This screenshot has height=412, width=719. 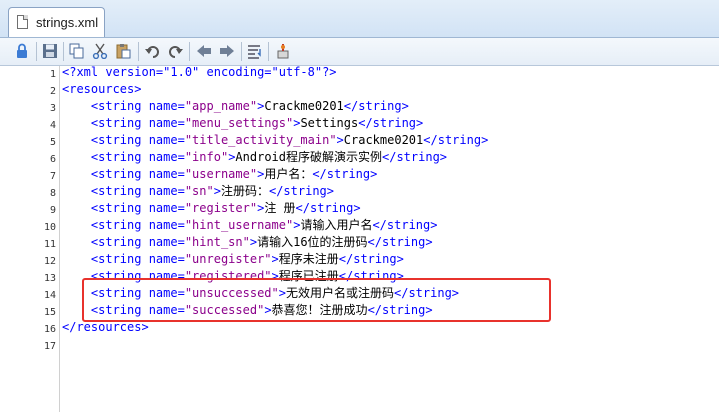 What do you see at coordinates (49, 329) in the screenshot?
I see `line-number: 16` at bounding box center [49, 329].